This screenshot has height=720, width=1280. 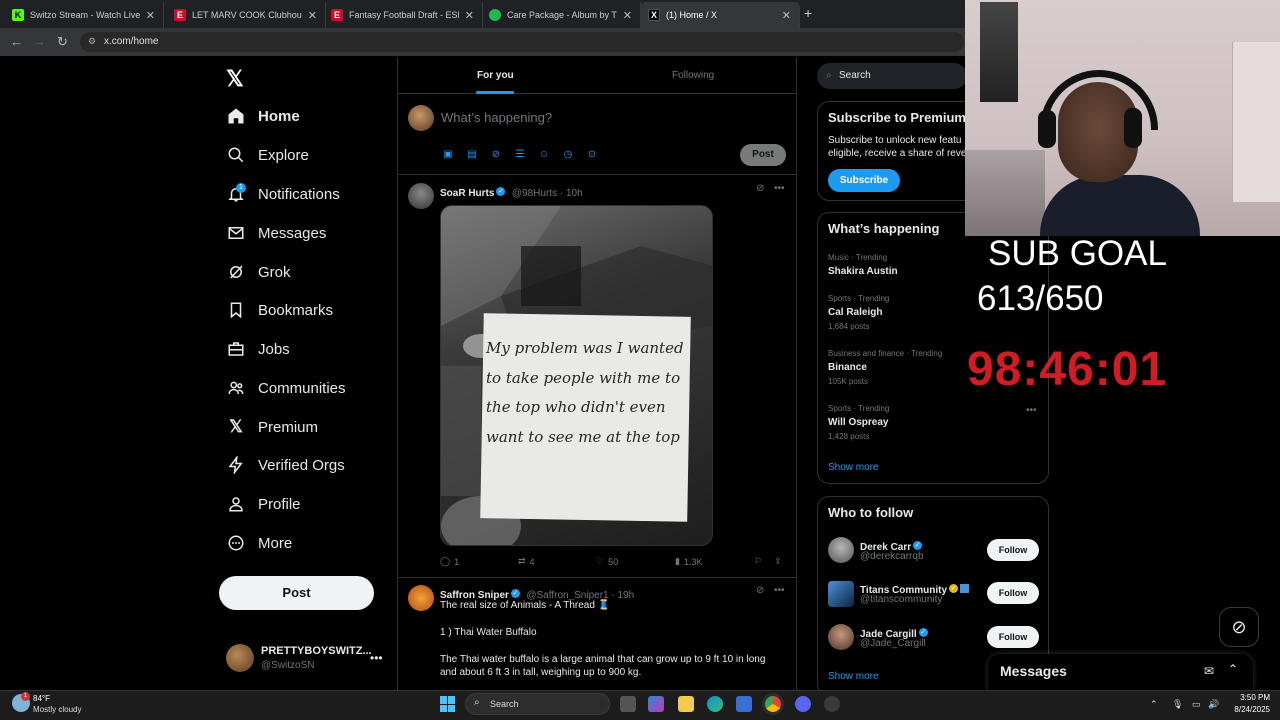 What do you see at coordinates (561, 15) in the screenshot?
I see `browser-tab-4: Care Package - Album by Tray S ✕` at bounding box center [561, 15].